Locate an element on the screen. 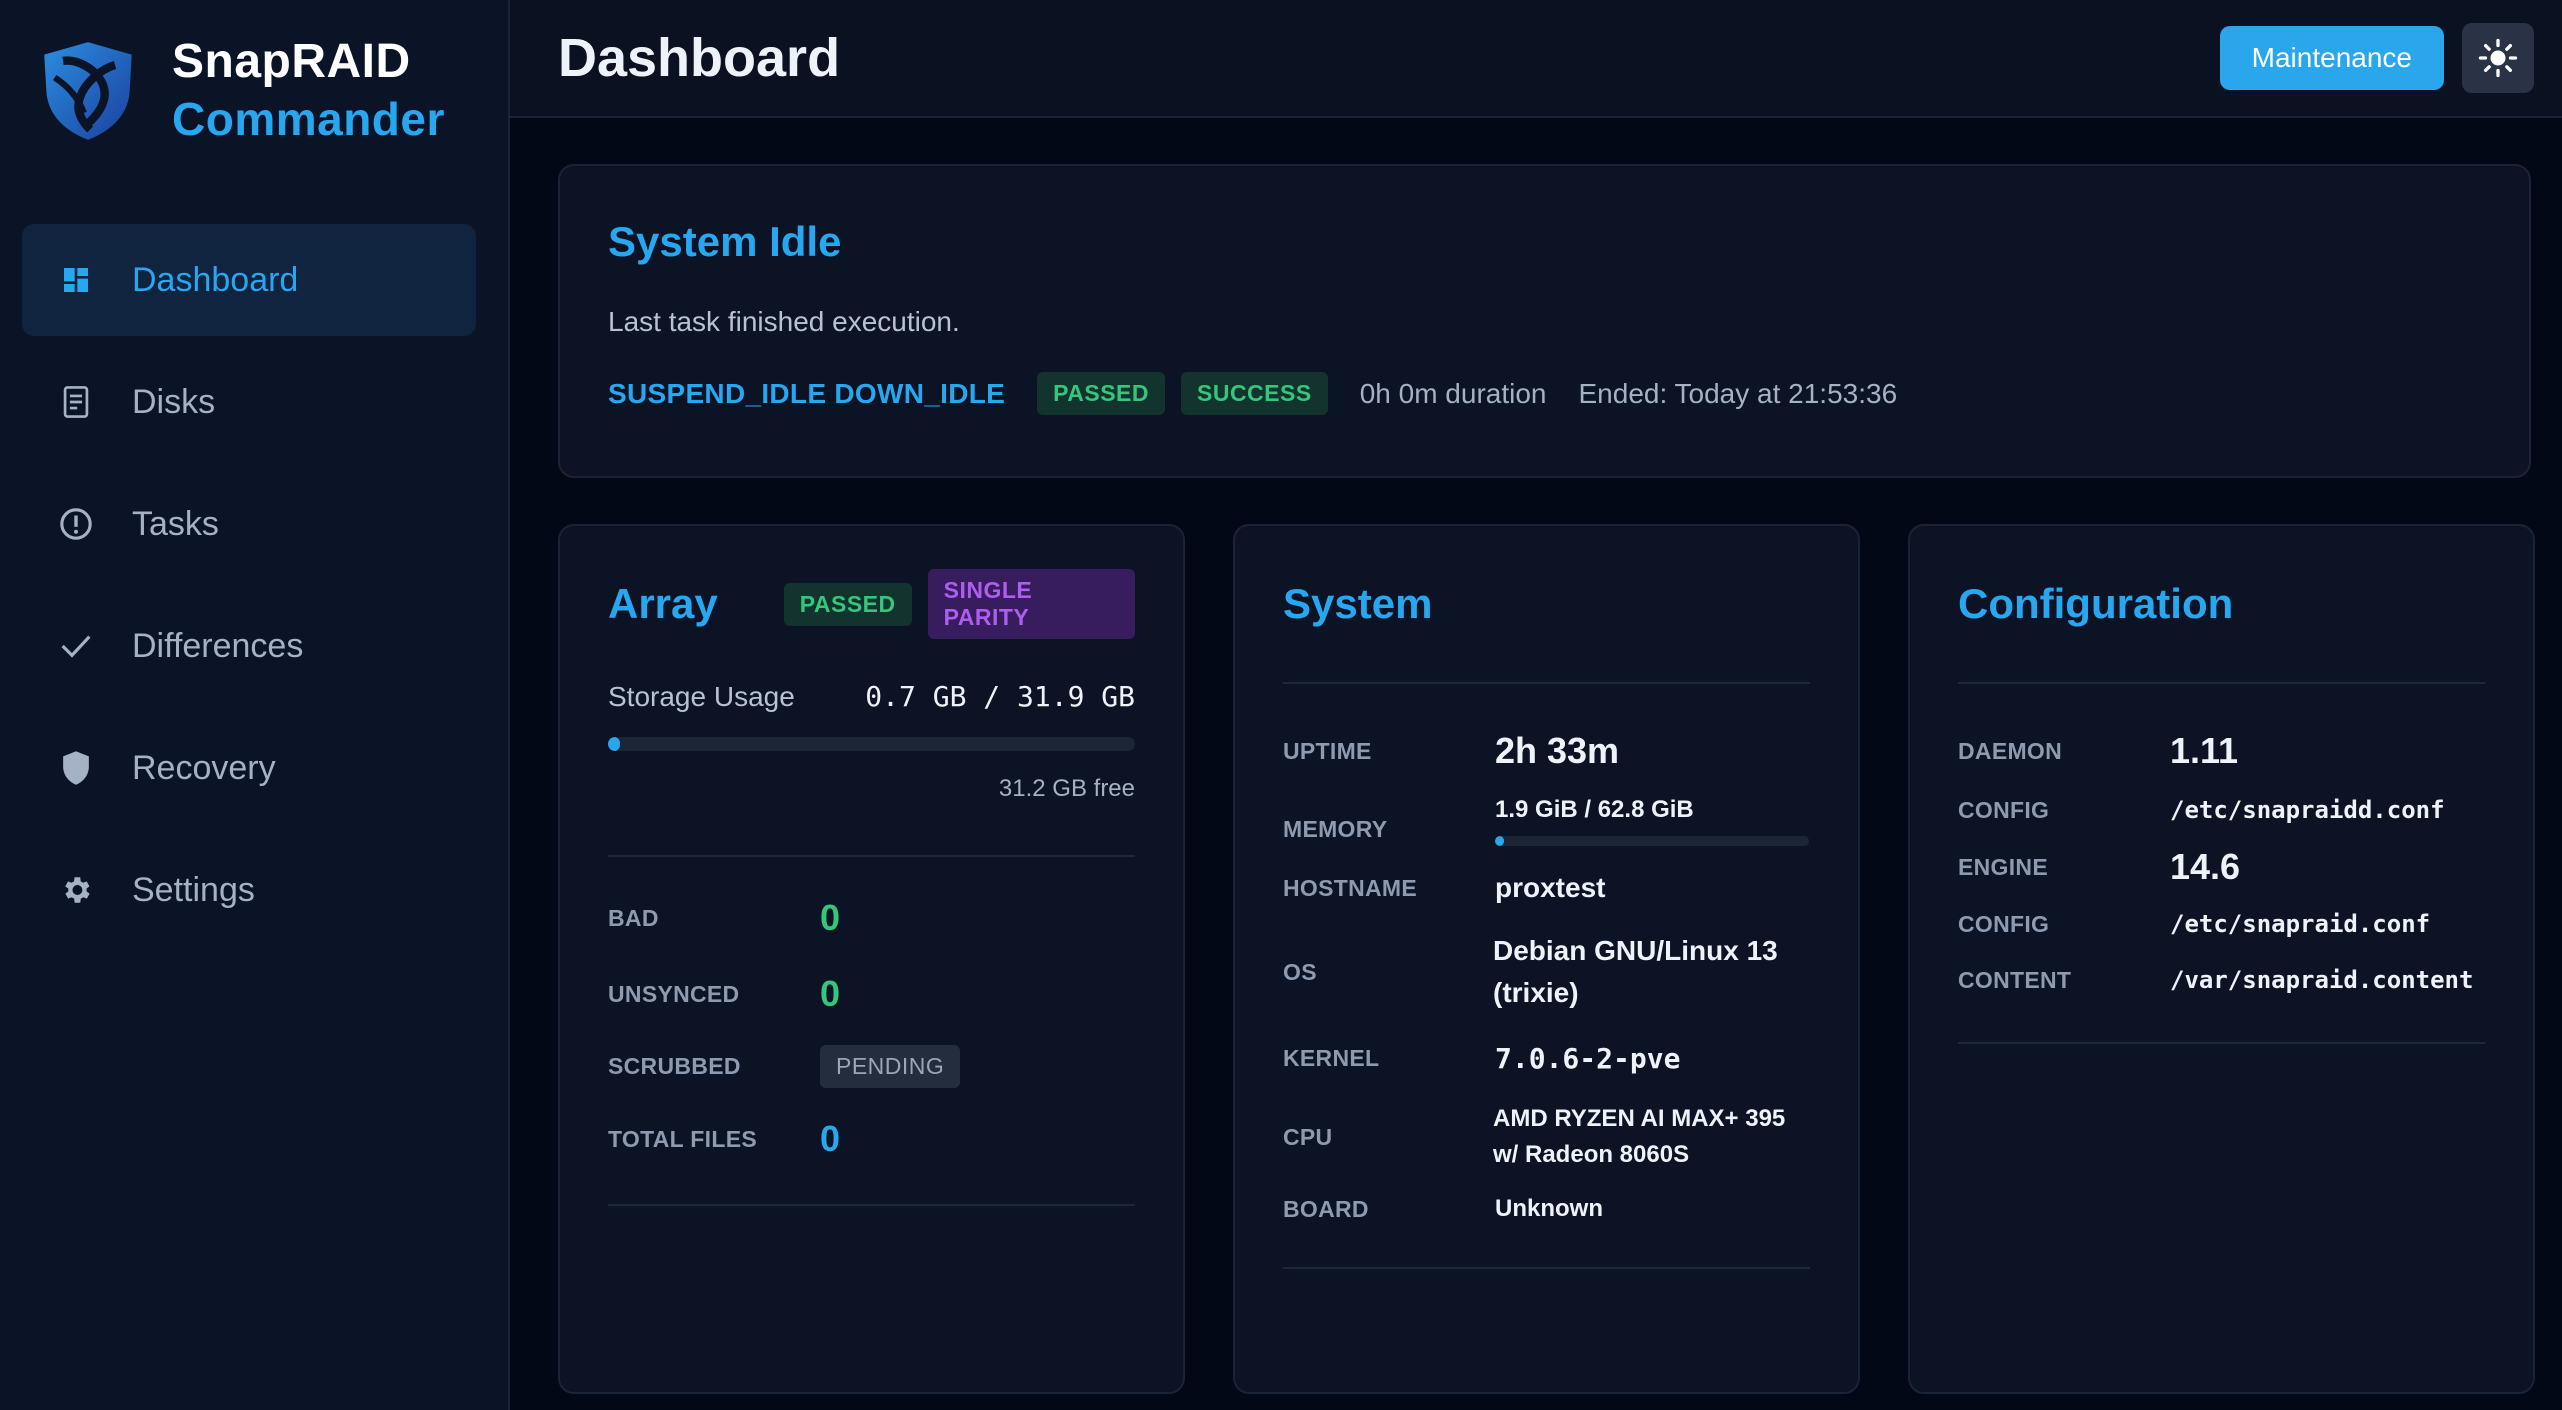 The image size is (2562, 1410). hostname-label: HOSTNAME is located at coordinates (1350, 887).